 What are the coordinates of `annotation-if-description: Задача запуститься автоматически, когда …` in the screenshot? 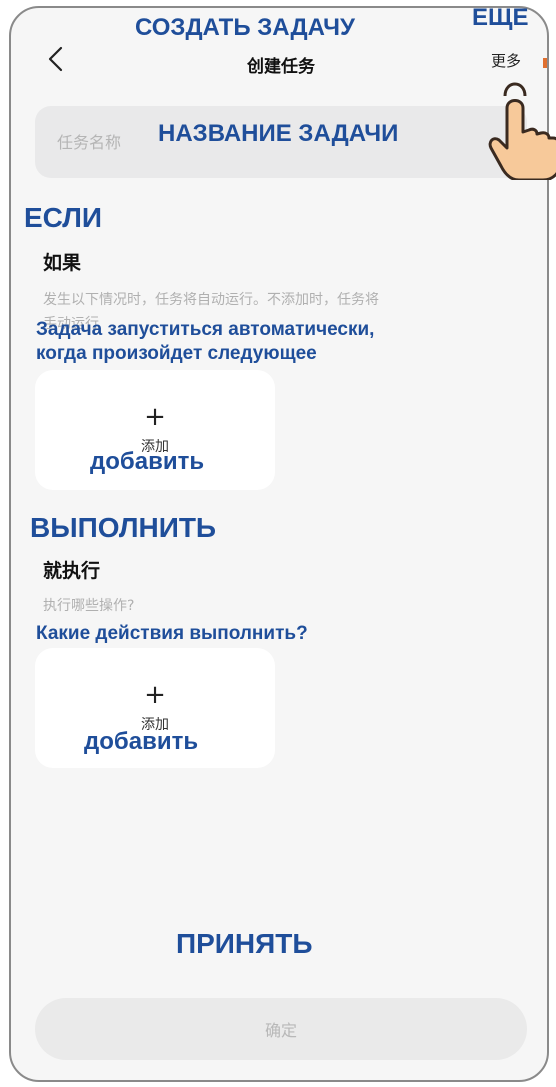 It's located at (205, 342).